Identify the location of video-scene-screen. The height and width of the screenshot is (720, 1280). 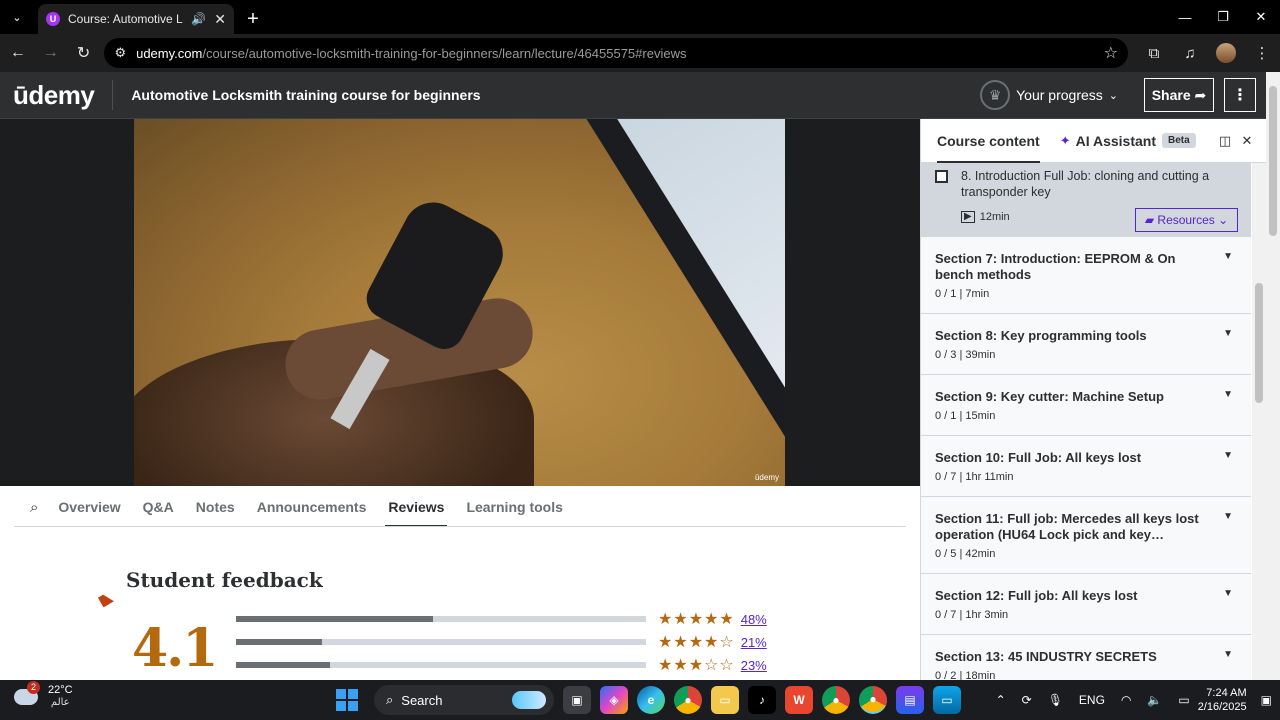
(679, 287).